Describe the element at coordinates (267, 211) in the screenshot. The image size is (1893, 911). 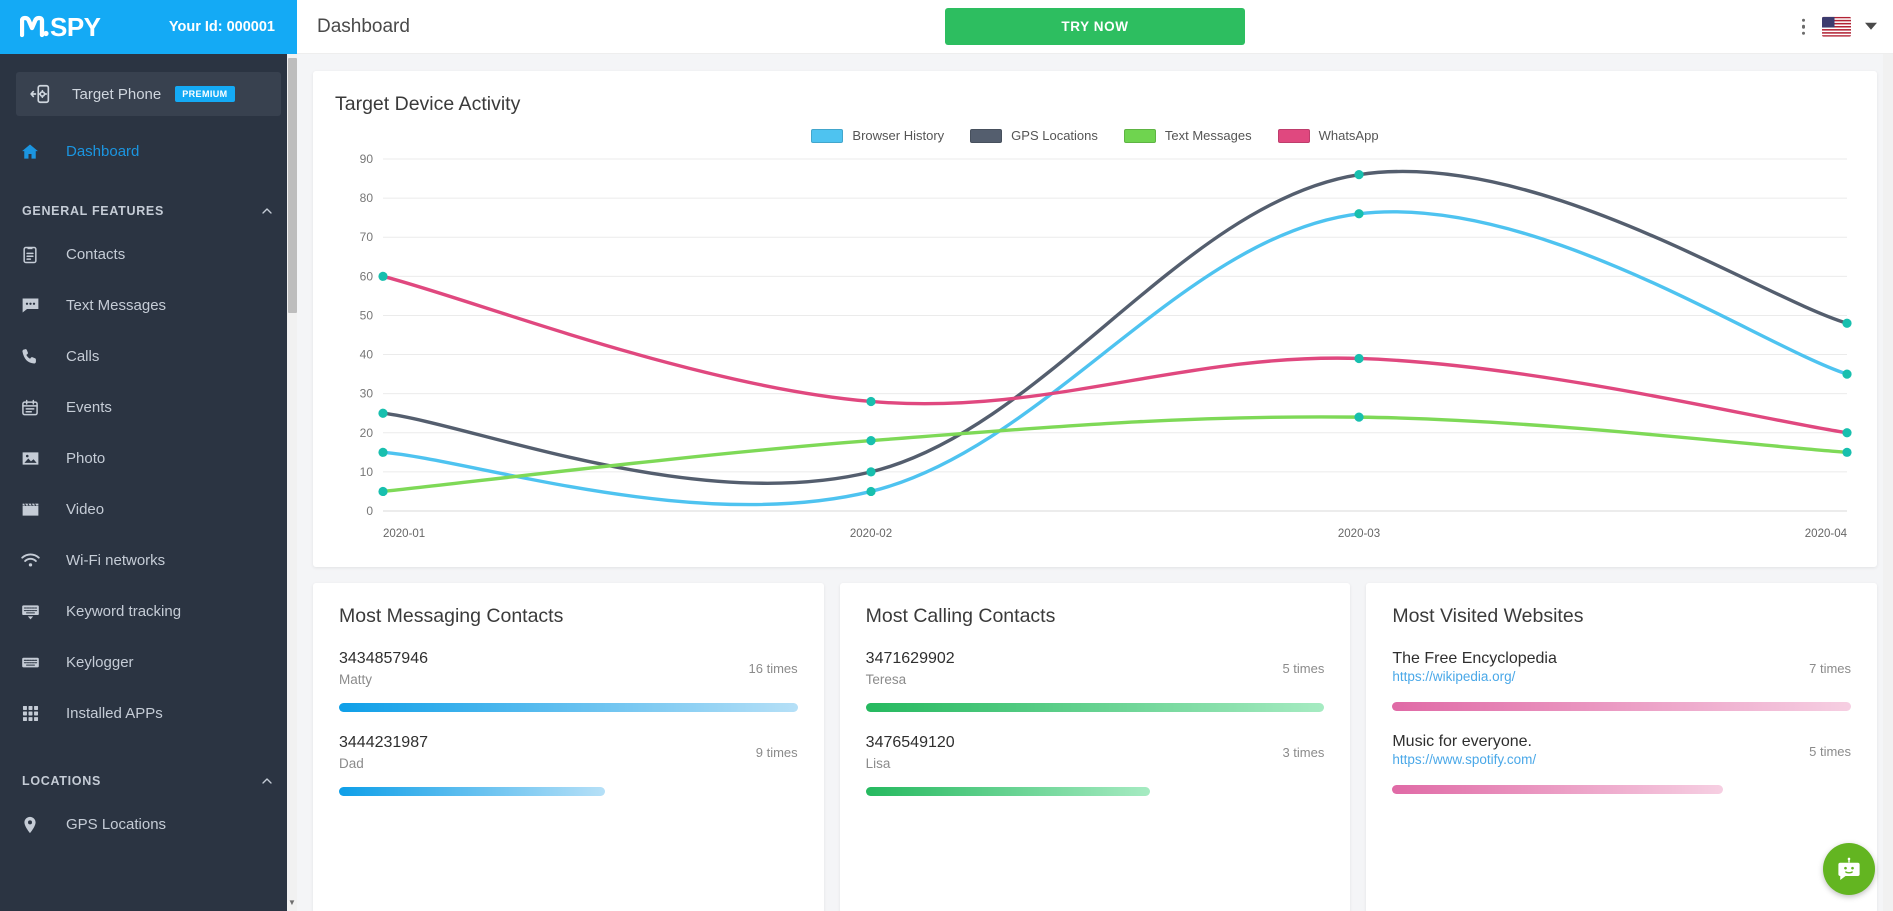
I see `chevron-up-icon` at that location.